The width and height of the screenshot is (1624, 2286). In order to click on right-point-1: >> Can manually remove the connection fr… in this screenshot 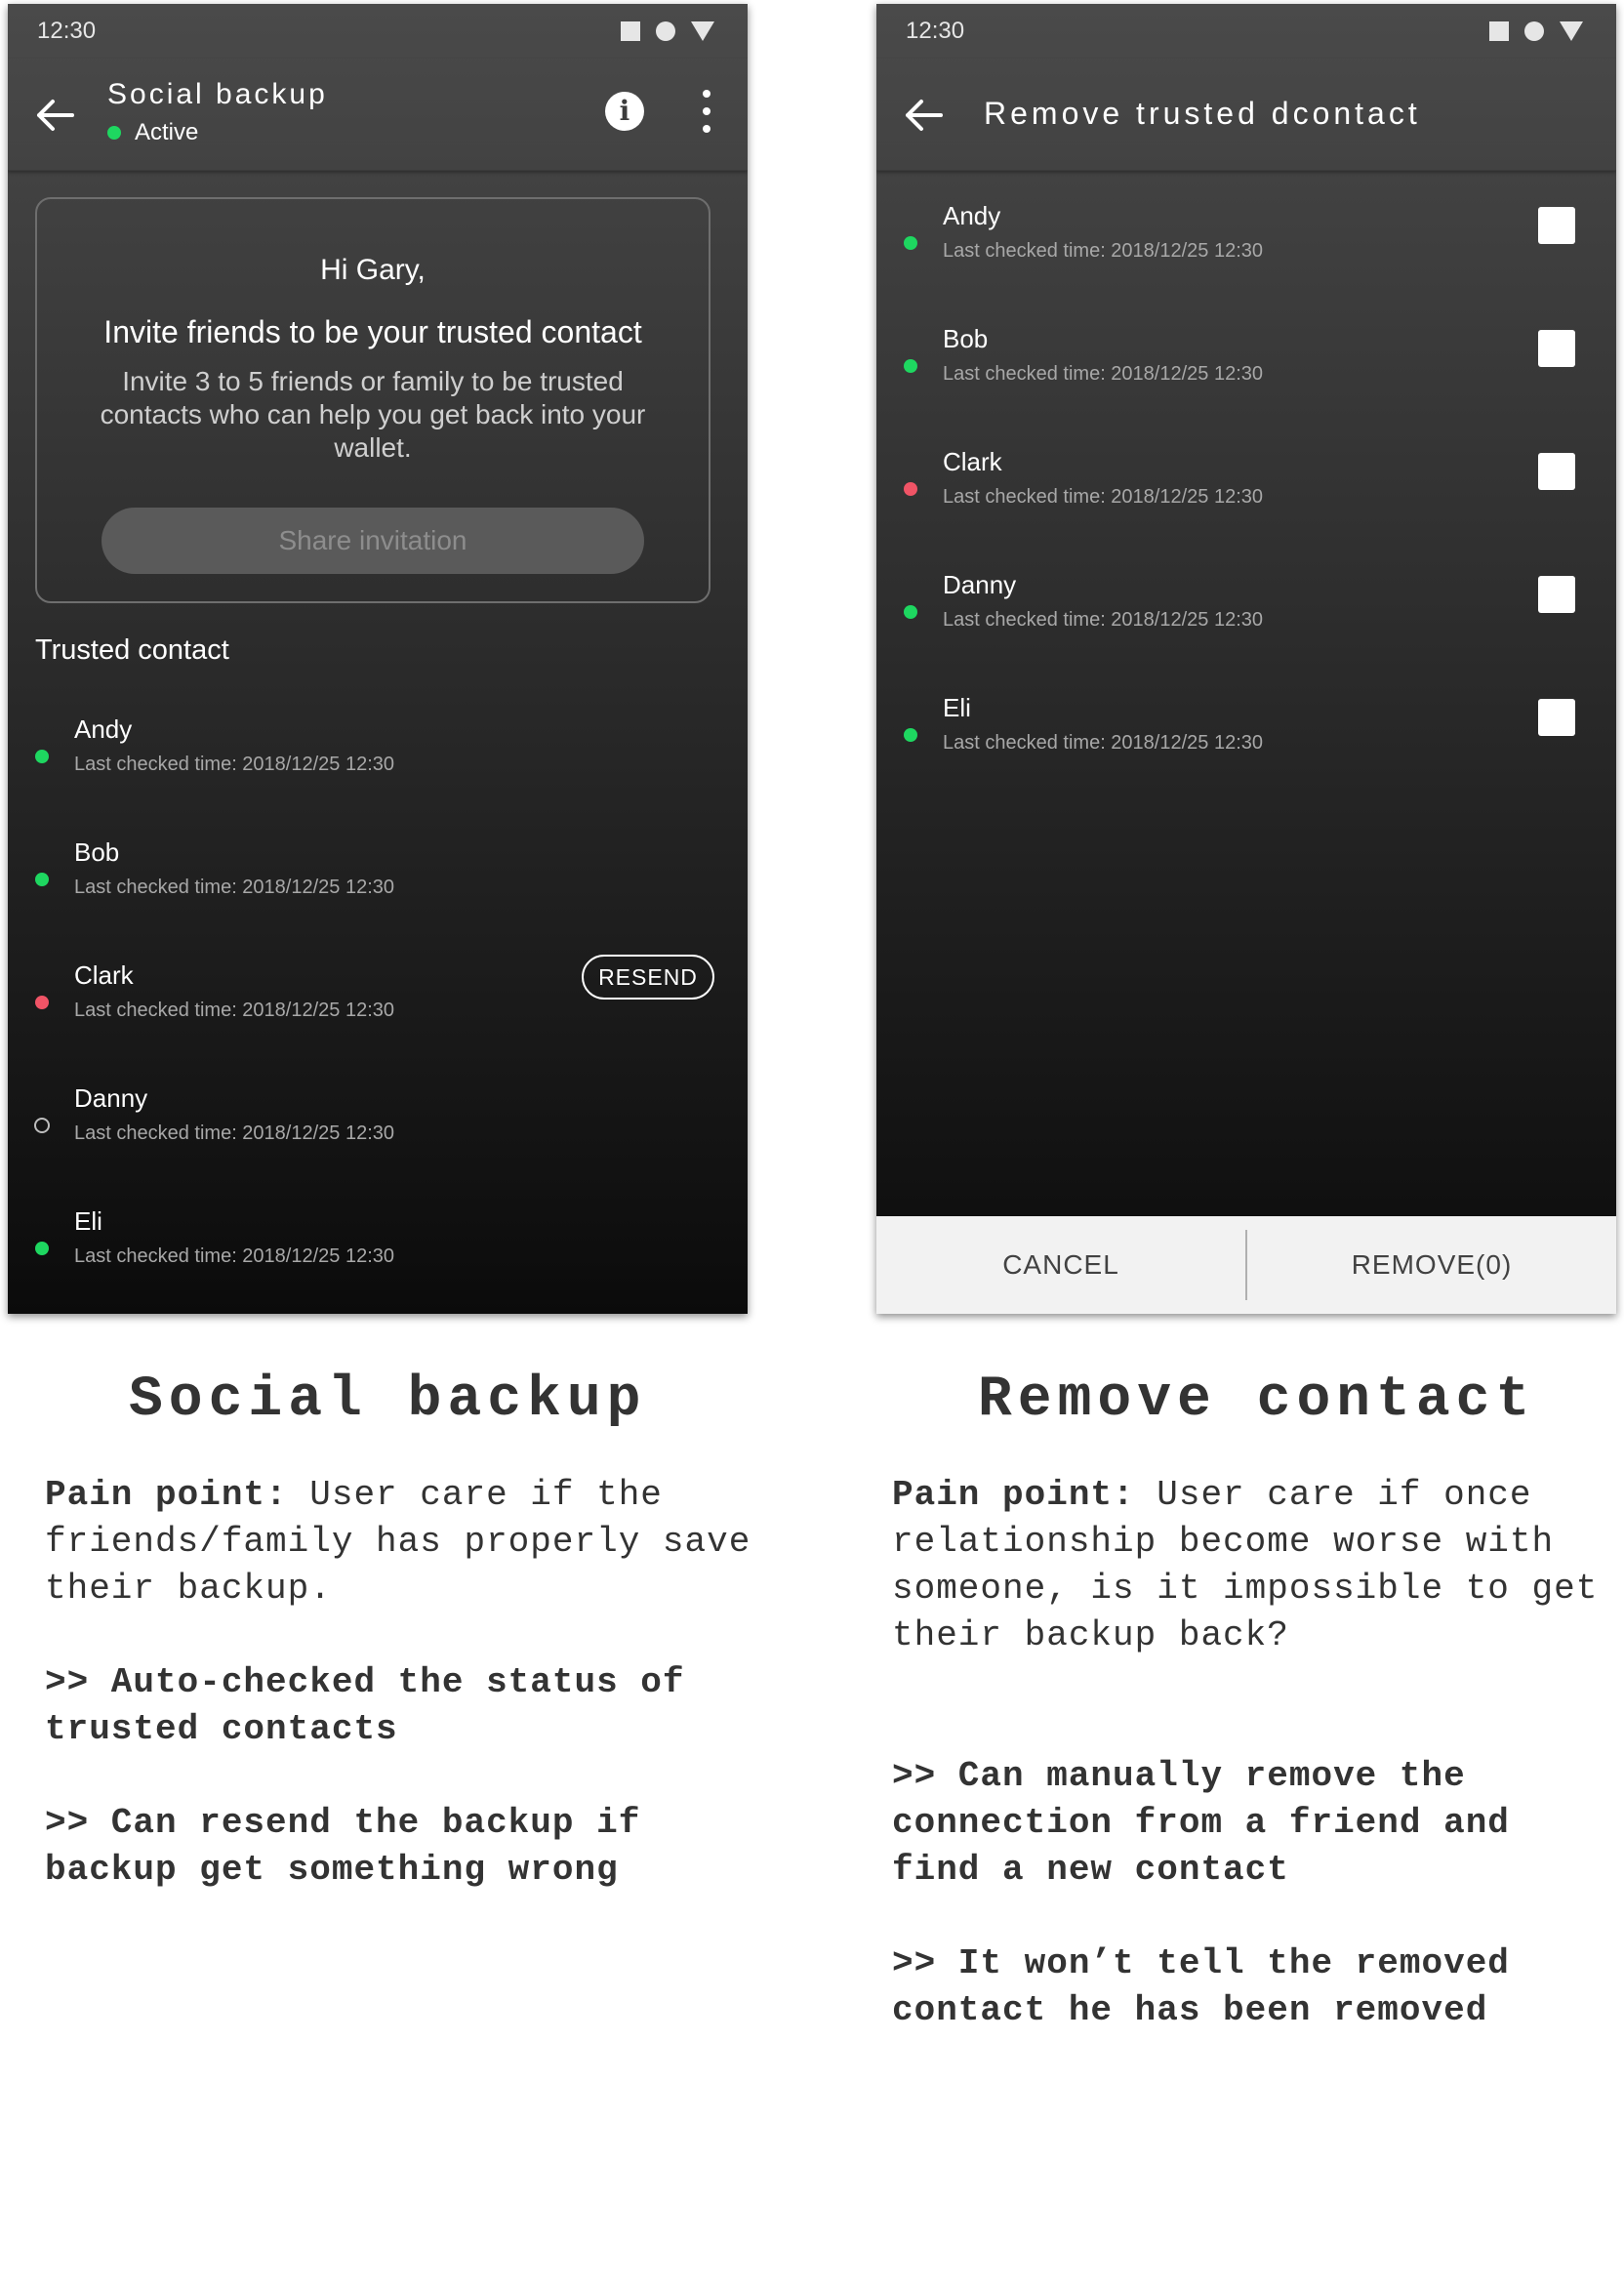, I will do `click(1201, 1823)`.